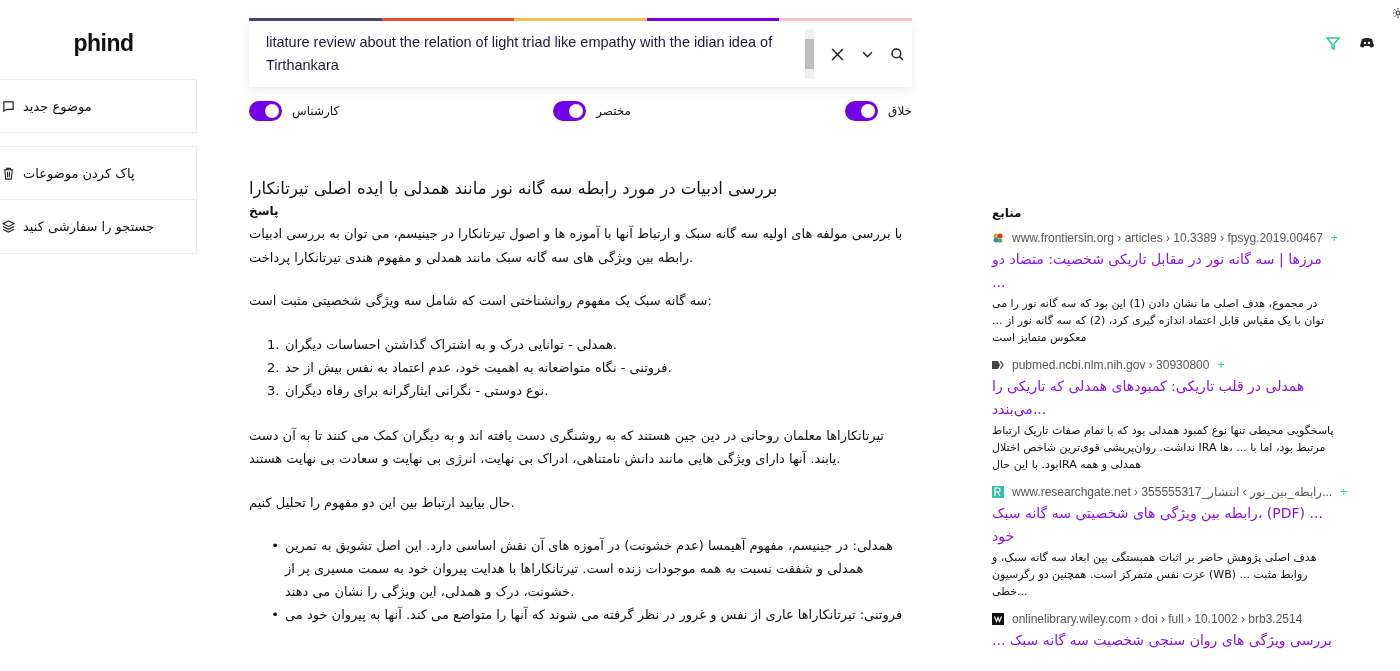 Image resolution: width=1400 pixels, height=671 pixels. What do you see at coordinates (273, 344) in the screenshot?
I see `list-marker: 1.` at bounding box center [273, 344].